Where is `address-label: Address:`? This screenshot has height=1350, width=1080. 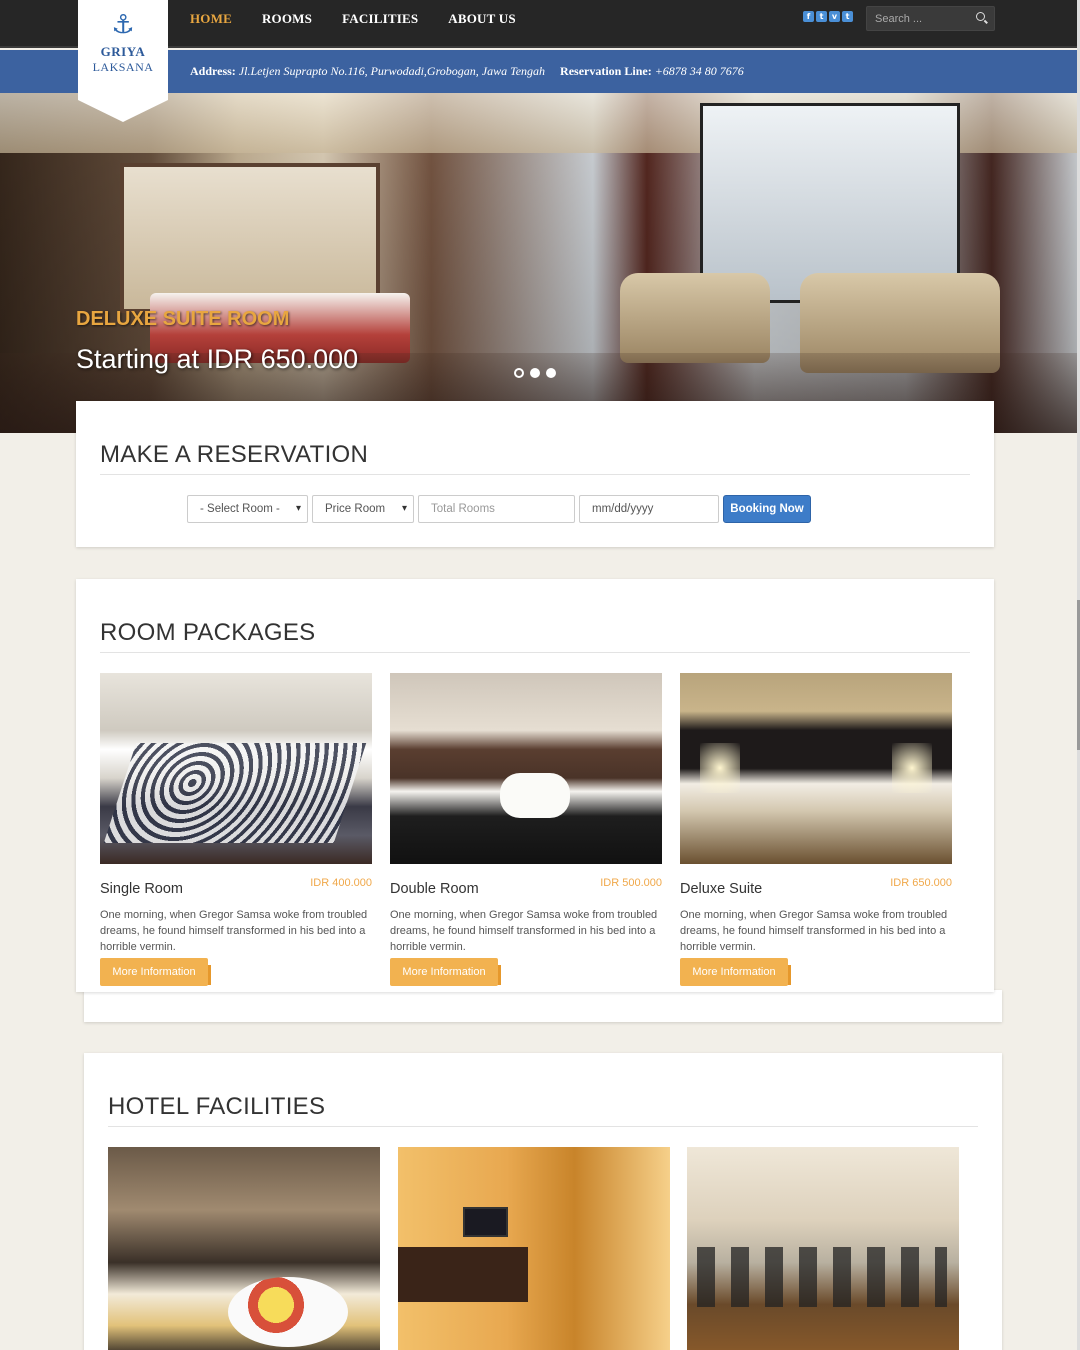 address-label: Address: is located at coordinates (213, 71).